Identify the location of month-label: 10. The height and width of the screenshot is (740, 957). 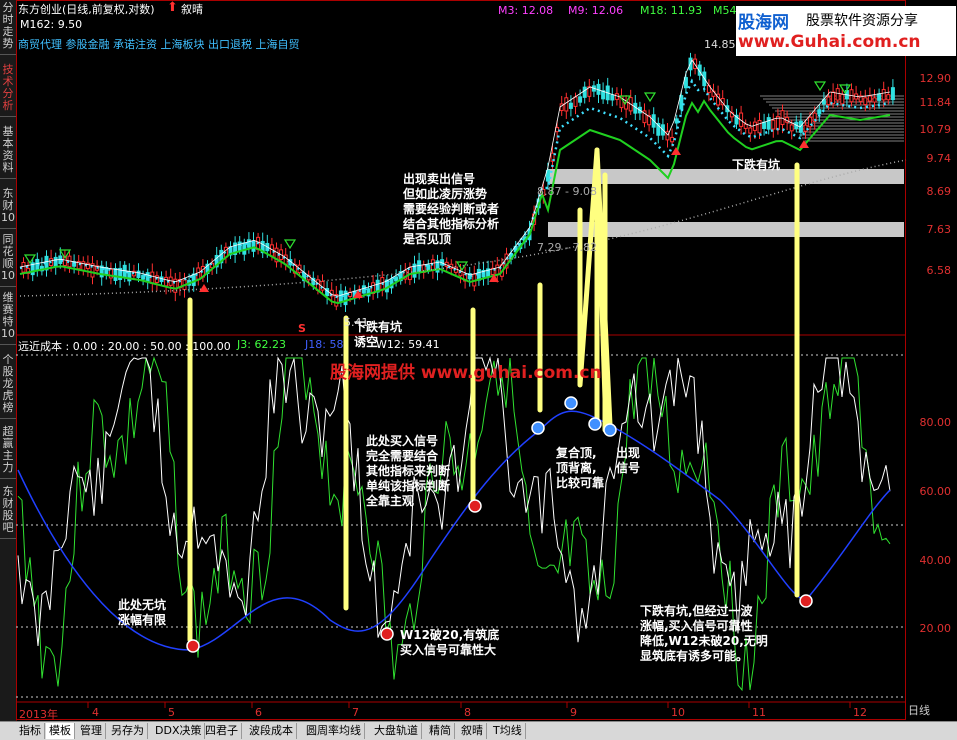
(678, 712).